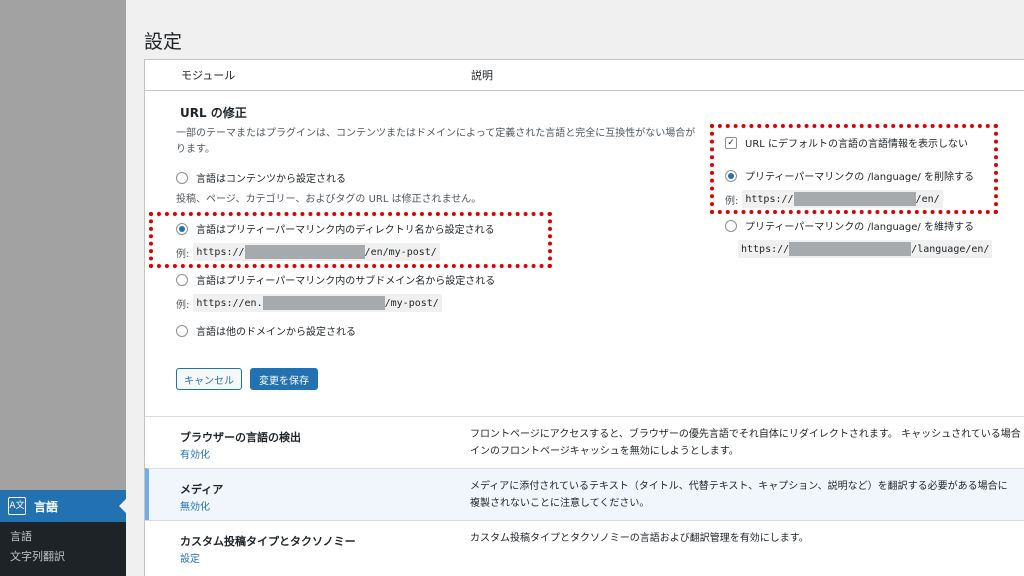 The height and width of the screenshot is (576, 1024). What do you see at coordinates (765, 249) in the screenshot?
I see `url-prefix: https://` at bounding box center [765, 249].